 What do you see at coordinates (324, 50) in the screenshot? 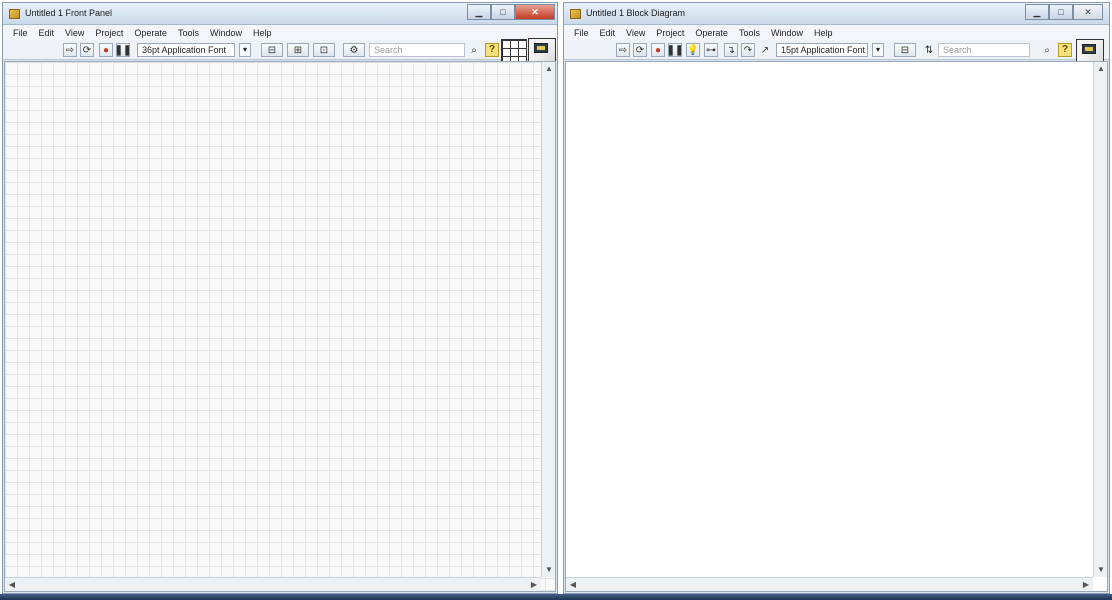
I see `resize-objects-icon: ⊡` at bounding box center [324, 50].